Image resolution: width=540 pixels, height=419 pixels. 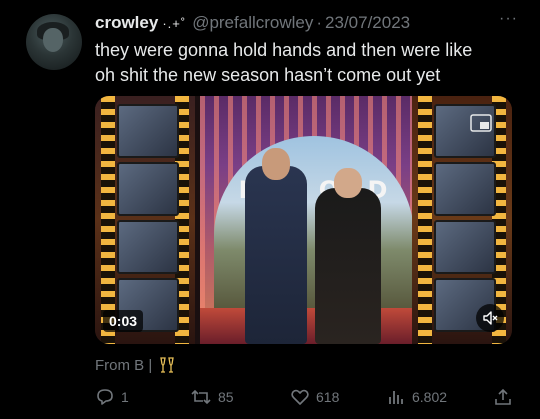 I want to click on mute-button, so click(x=490, y=318).